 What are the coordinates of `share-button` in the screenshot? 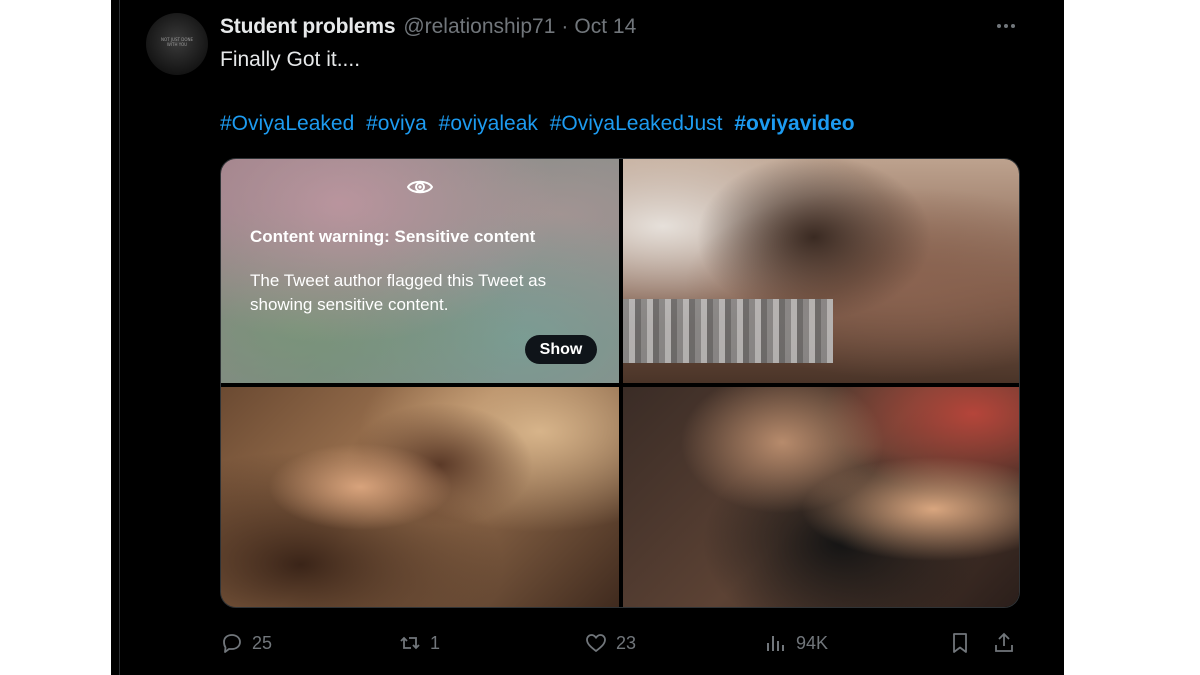 It's located at (1004, 643).